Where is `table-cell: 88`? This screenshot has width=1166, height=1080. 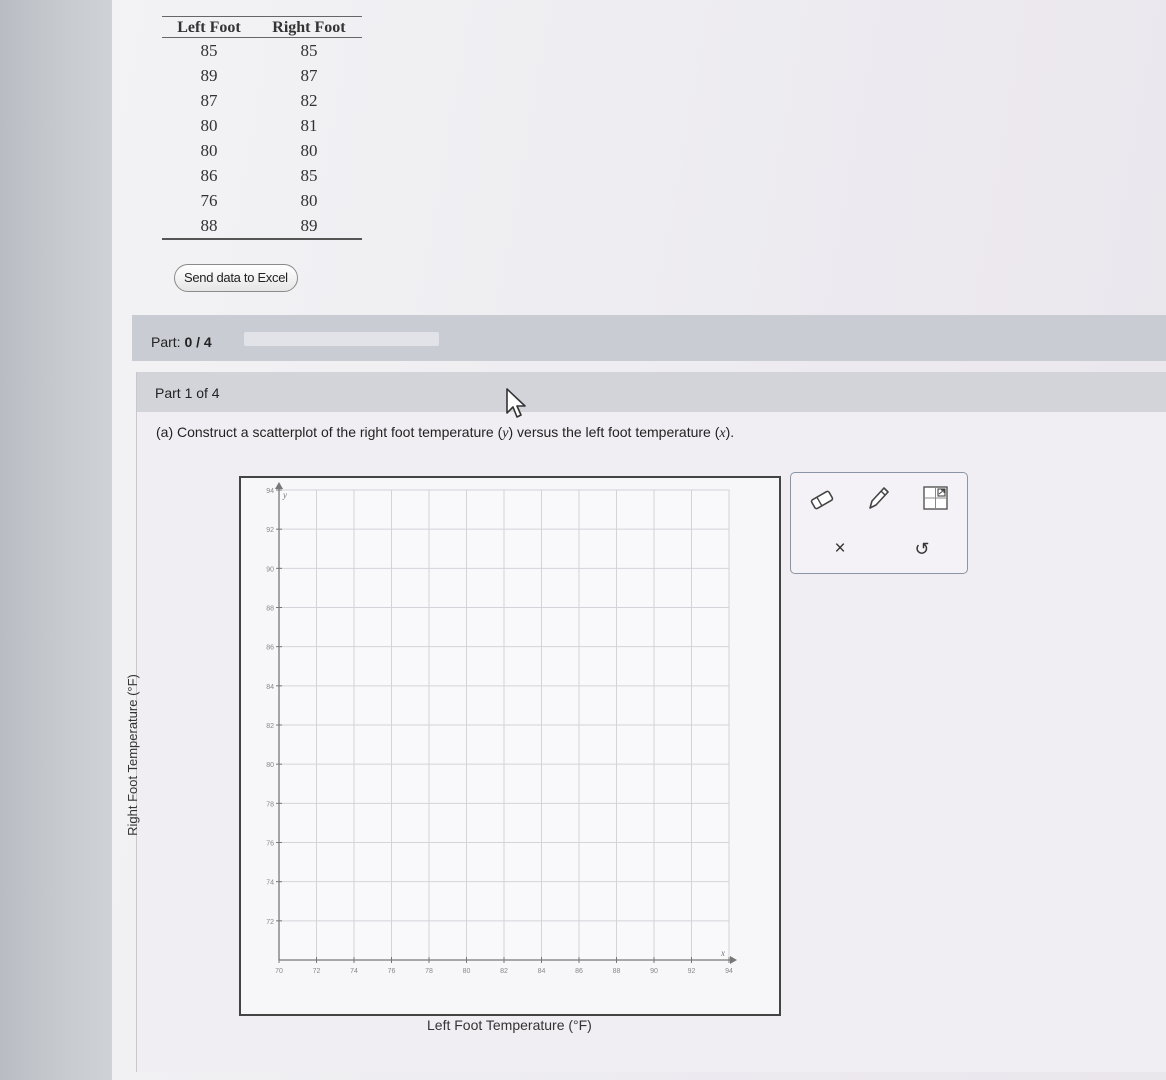 table-cell: 88 is located at coordinates (209, 226).